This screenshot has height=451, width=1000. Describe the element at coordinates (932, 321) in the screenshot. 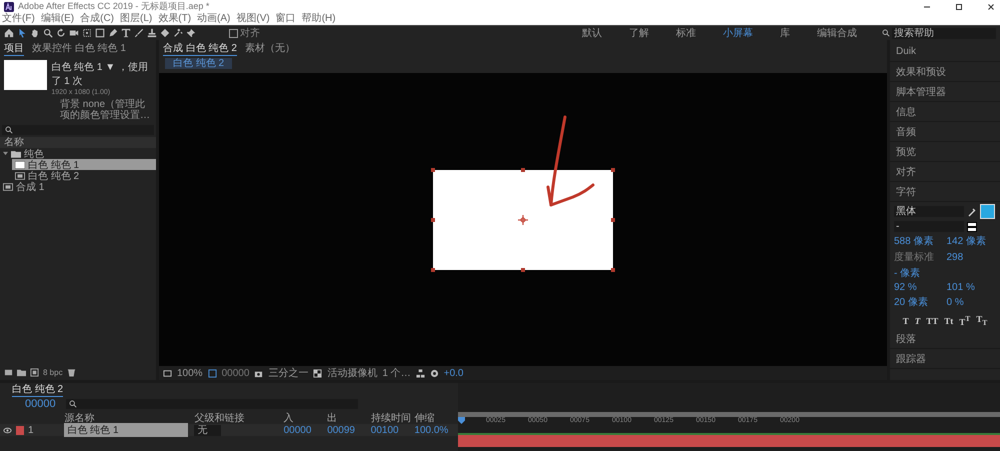

I see `text-style-button: TT` at that location.